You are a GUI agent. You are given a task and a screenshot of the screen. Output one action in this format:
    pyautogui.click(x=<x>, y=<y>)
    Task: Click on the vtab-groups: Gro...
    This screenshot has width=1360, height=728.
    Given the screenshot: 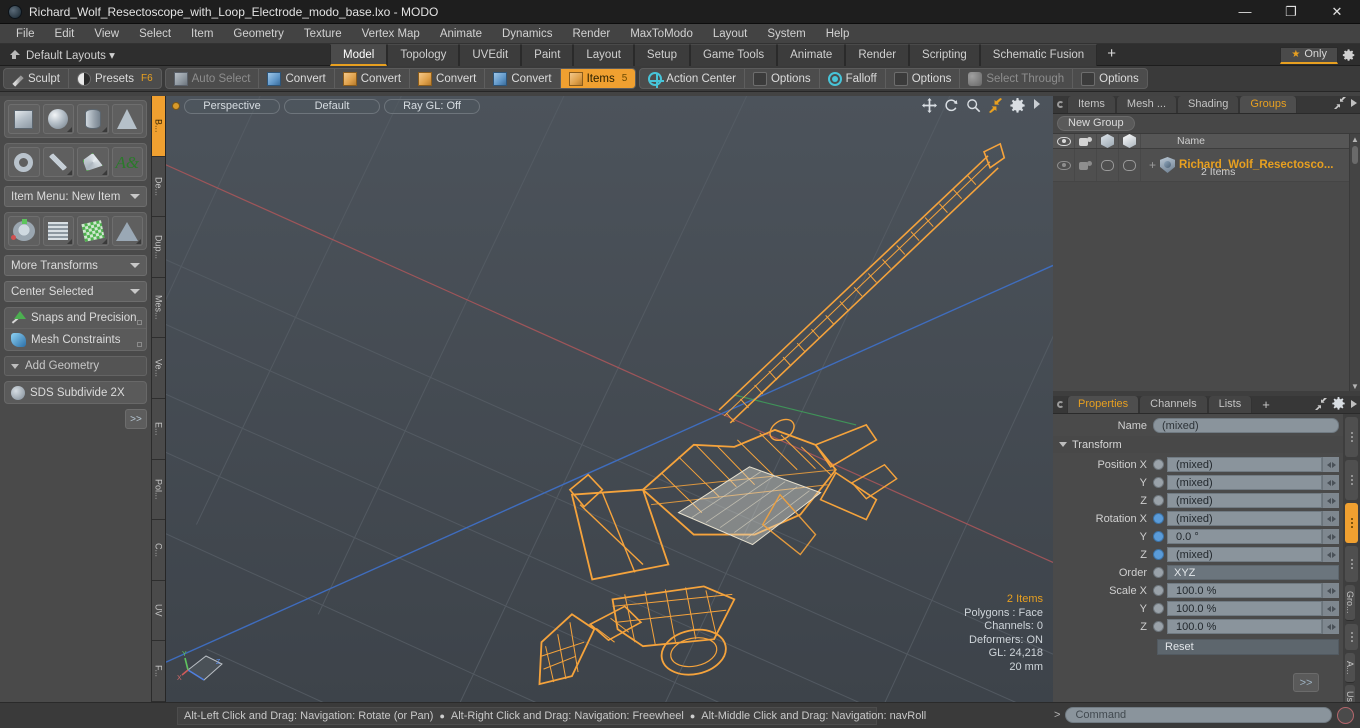 What is the action you would take?
    pyautogui.click(x=1350, y=603)
    